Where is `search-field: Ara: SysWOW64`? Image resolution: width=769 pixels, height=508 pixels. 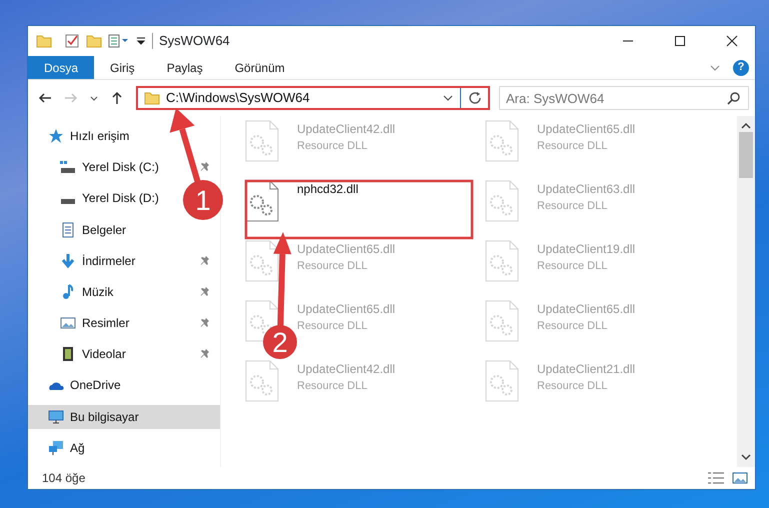
search-field: Ara: SysWOW64 is located at coordinates (624, 98).